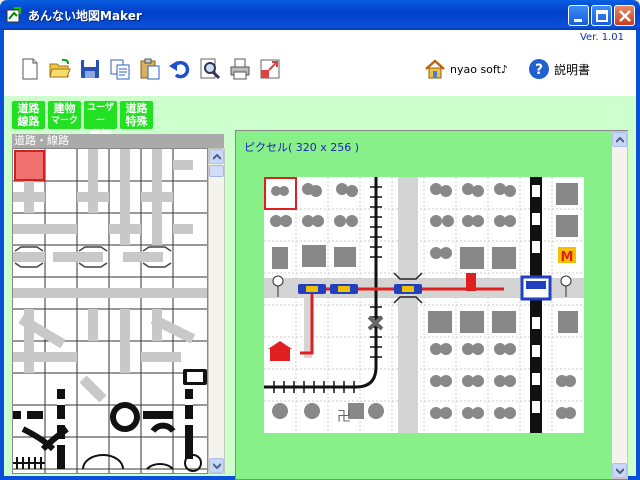 This screenshot has height=480, width=640. Describe the element at coordinates (320, 15) in the screenshot. I see `title-bar: あんない地図Maker` at that location.